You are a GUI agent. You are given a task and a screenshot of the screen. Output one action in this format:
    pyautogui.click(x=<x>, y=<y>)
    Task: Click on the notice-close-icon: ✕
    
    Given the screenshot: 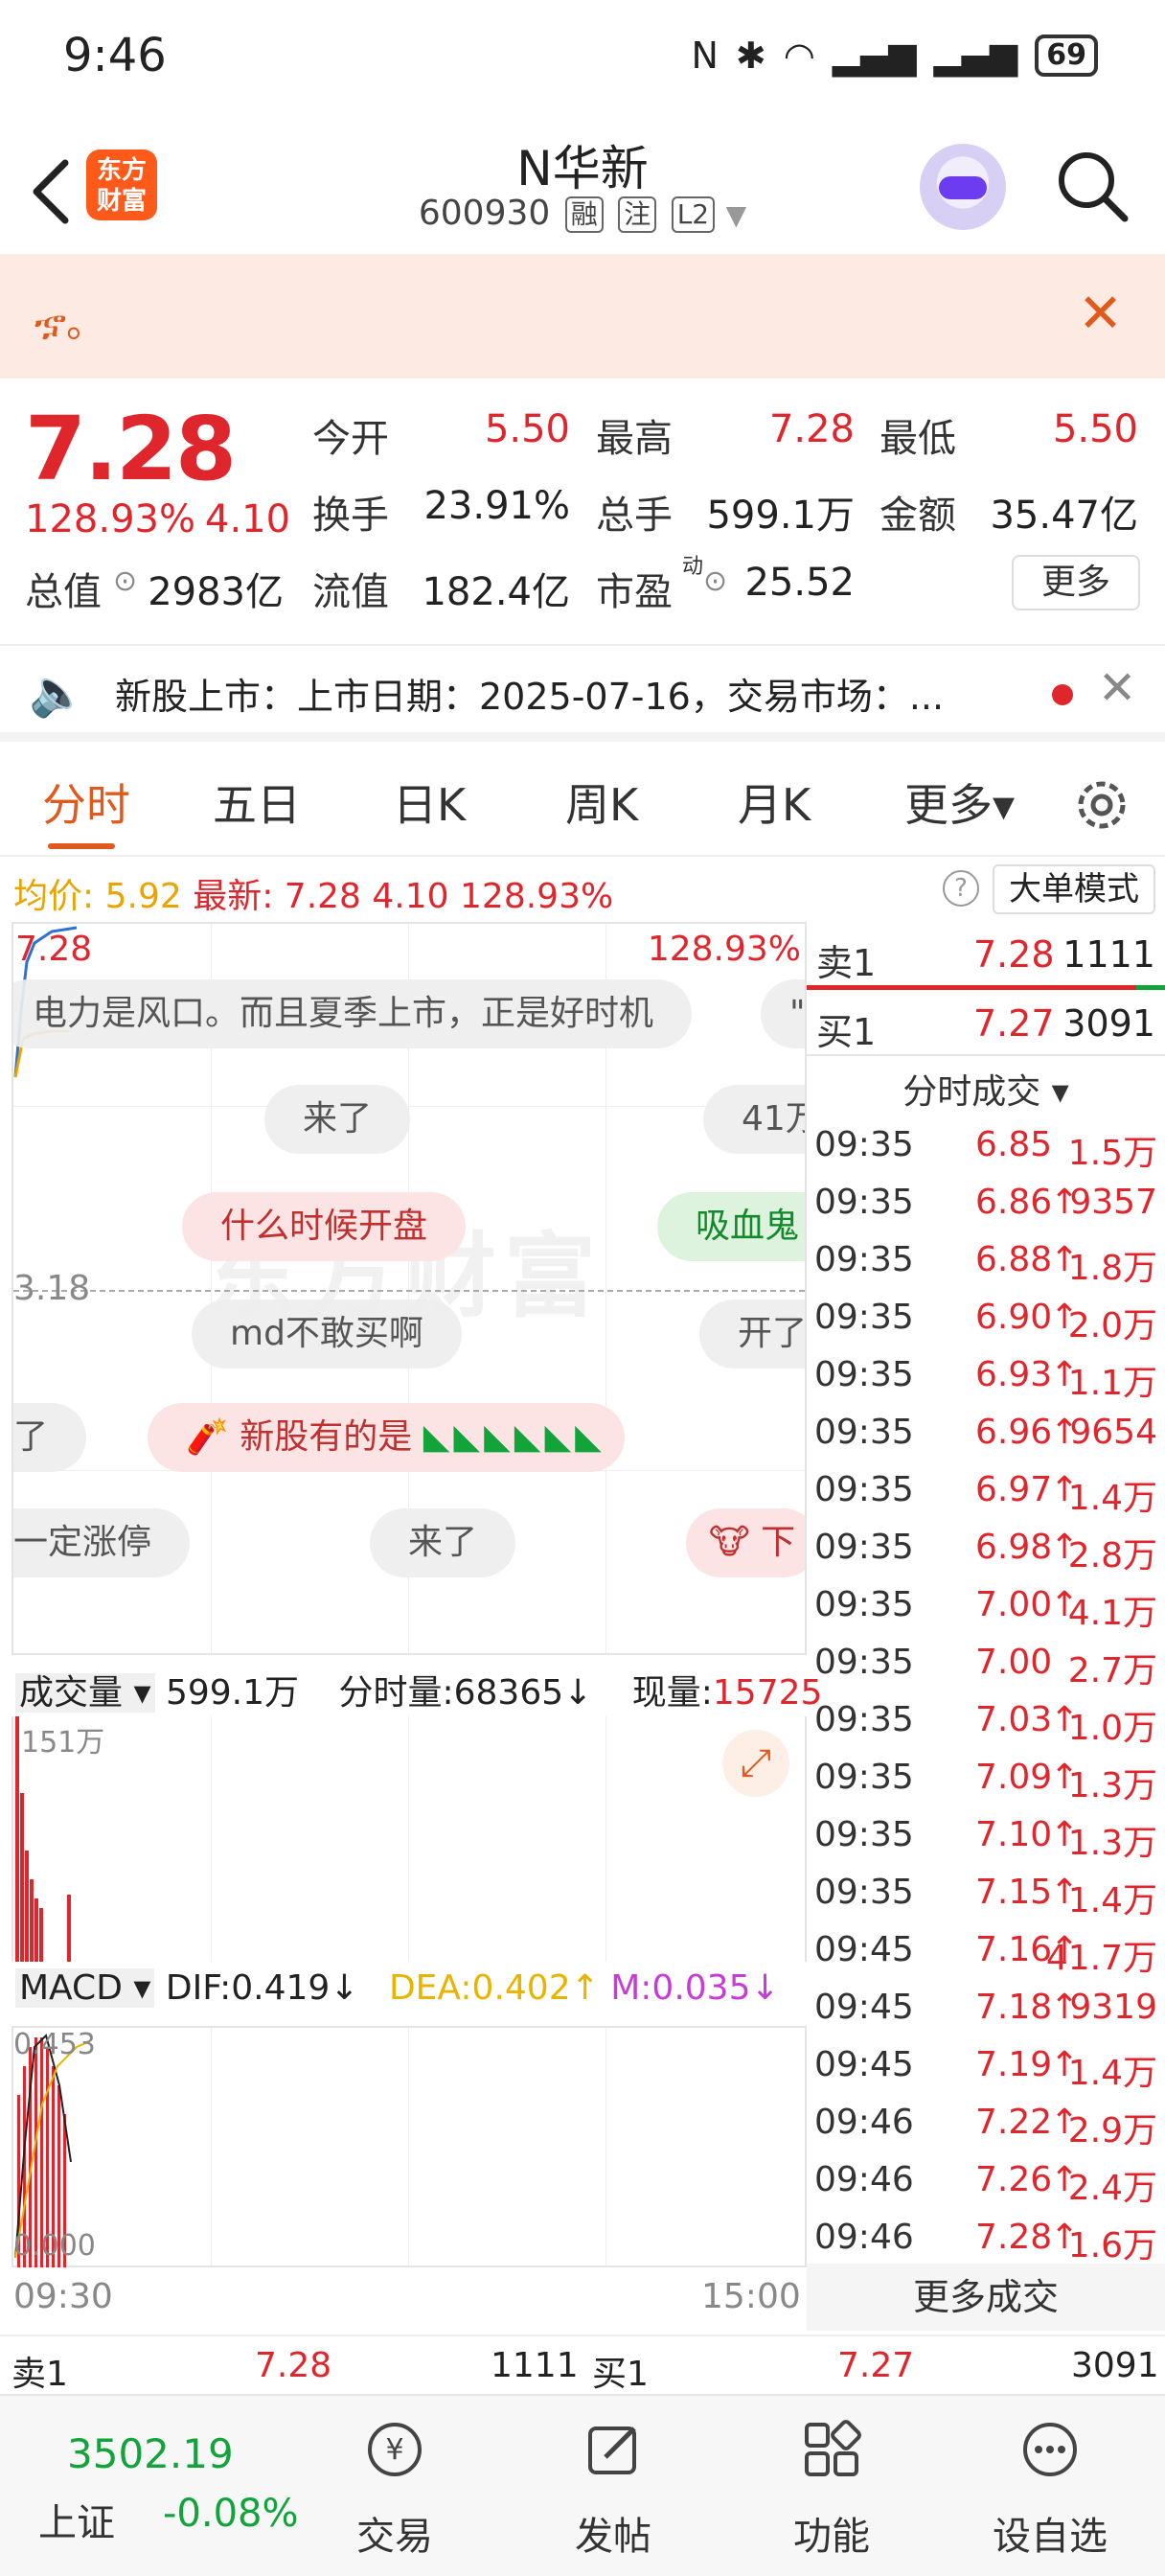 What is the action you would take?
    pyautogui.click(x=1101, y=314)
    